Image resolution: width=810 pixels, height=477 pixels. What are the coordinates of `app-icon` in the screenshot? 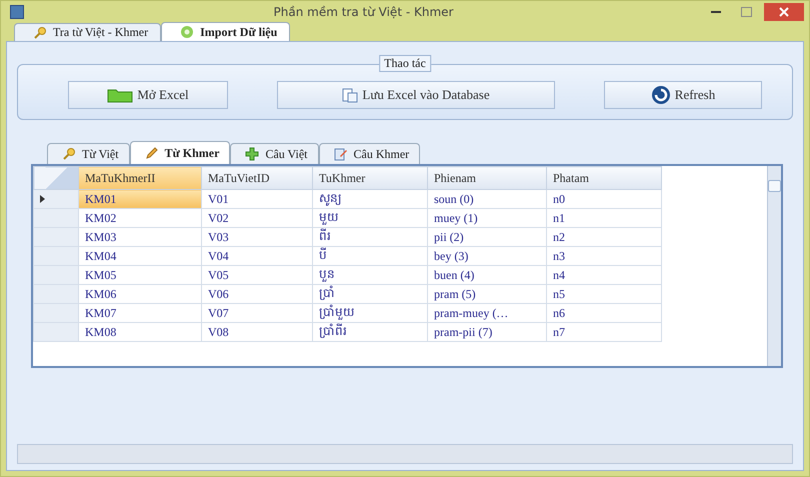 It's located at (17, 12).